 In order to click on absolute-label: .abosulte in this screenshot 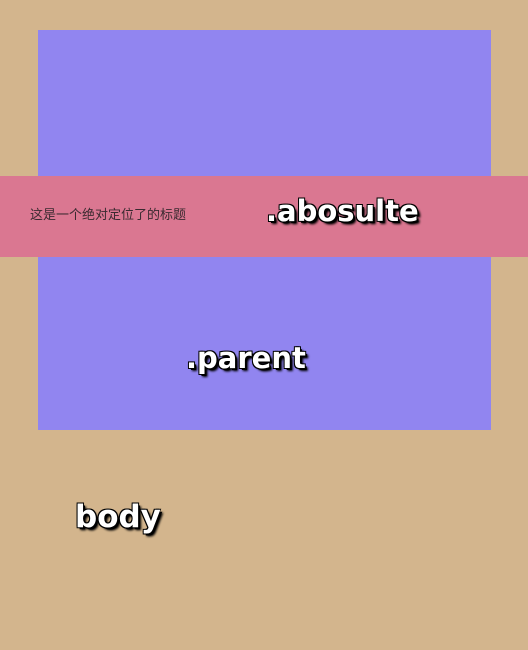, I will do `click(342, 211)`.